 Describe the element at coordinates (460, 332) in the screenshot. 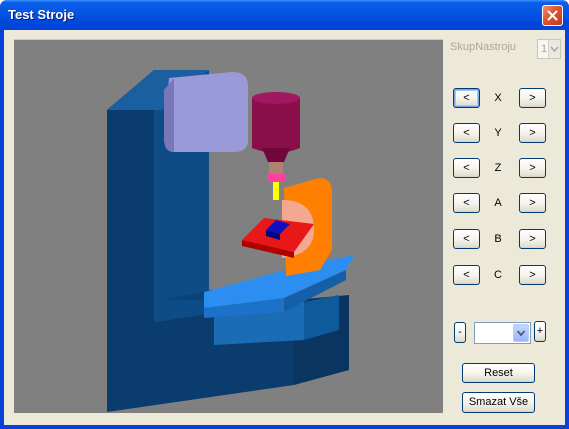

I see `step-decrease-button: -` at that location.